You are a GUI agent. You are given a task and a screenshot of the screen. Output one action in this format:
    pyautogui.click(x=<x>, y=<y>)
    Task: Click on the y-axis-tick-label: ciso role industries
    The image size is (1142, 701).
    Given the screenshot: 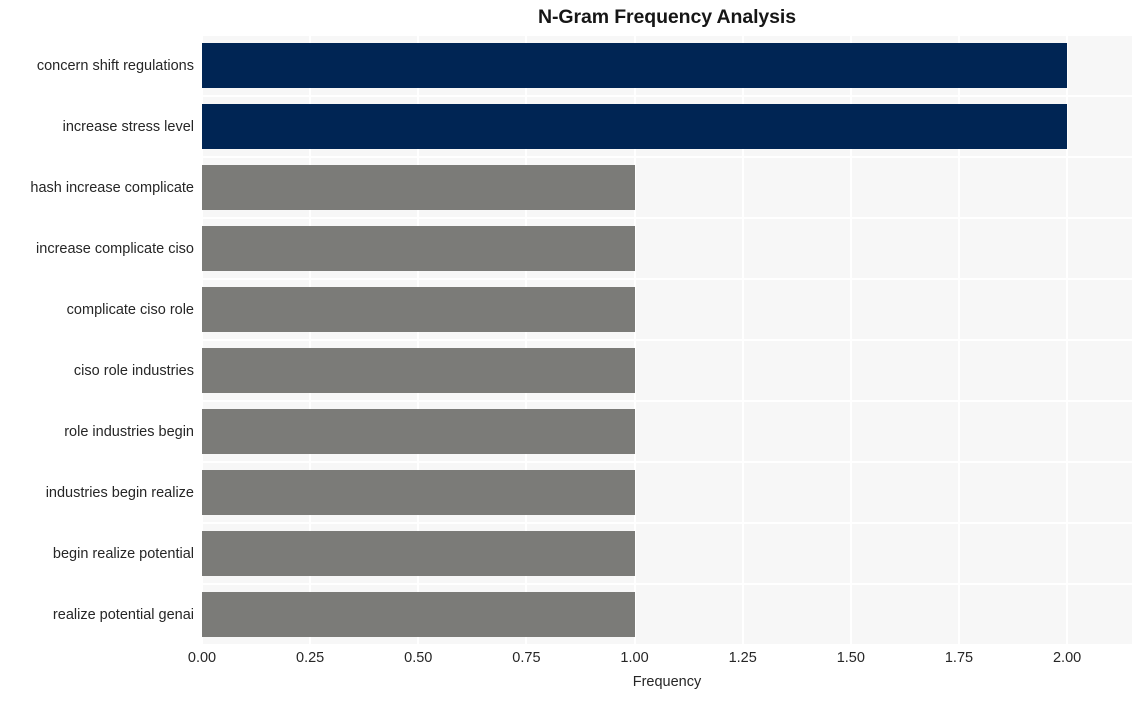 What is the action you would take?
    pyautogui.click(x=133, y=370)
    